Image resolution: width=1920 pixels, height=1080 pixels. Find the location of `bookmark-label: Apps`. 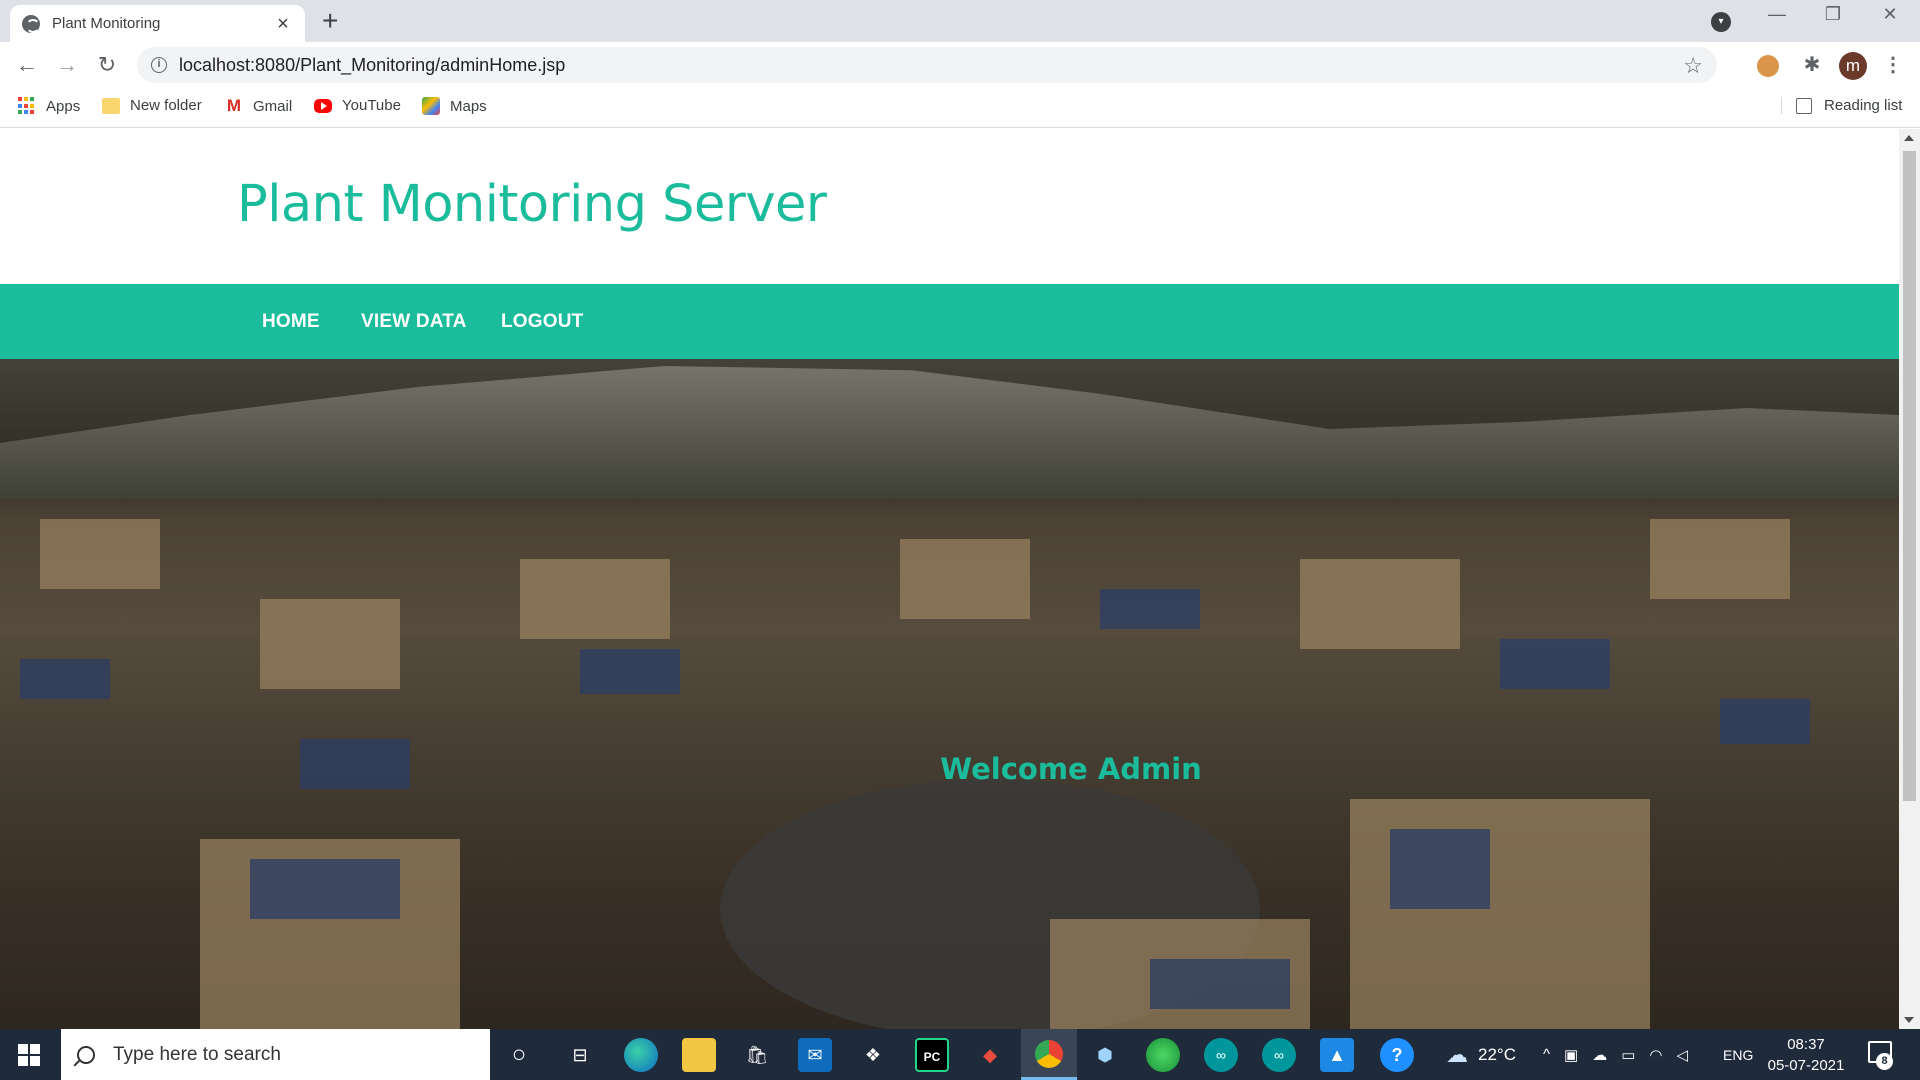

bookmark-label: Apps is located at coordinates (63, 106).